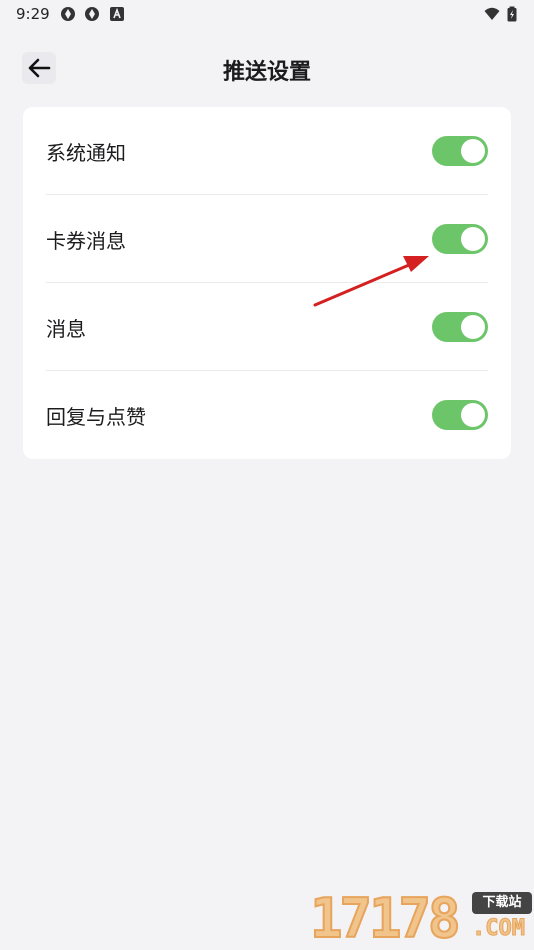 The height and width of the screenshot is (950, 534). What do you see at coordinates (460, 239) in the screenshot?
I see `coupon-message-toggle` at bounding box center [460, 239].